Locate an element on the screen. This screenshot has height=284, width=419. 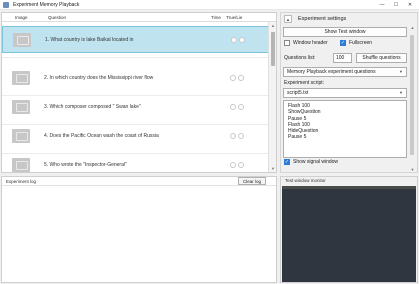
maximize-button: ☐ is located at coordinates (396, 5).